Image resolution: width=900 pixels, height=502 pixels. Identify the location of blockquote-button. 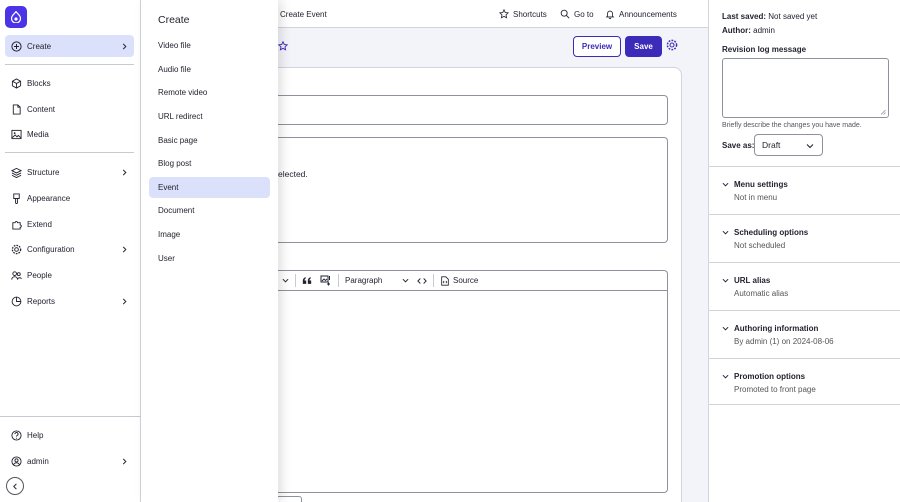
(307, 280).